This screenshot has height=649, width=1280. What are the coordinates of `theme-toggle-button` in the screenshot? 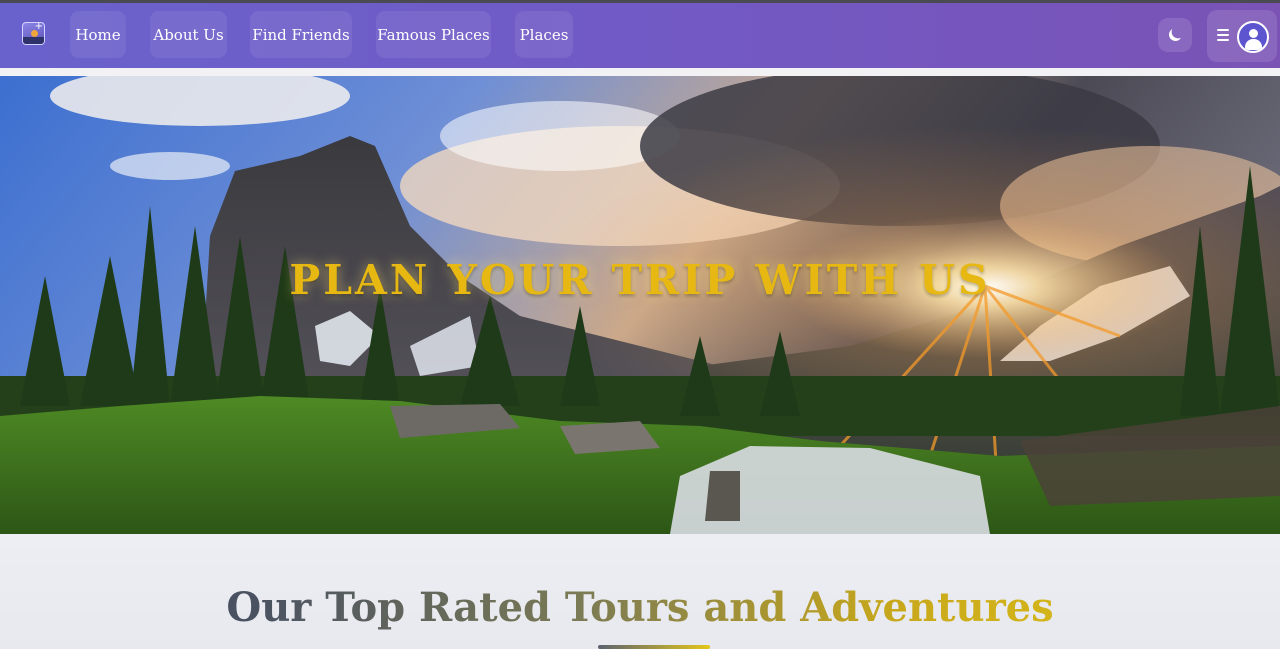 It's located at (1175, 35).